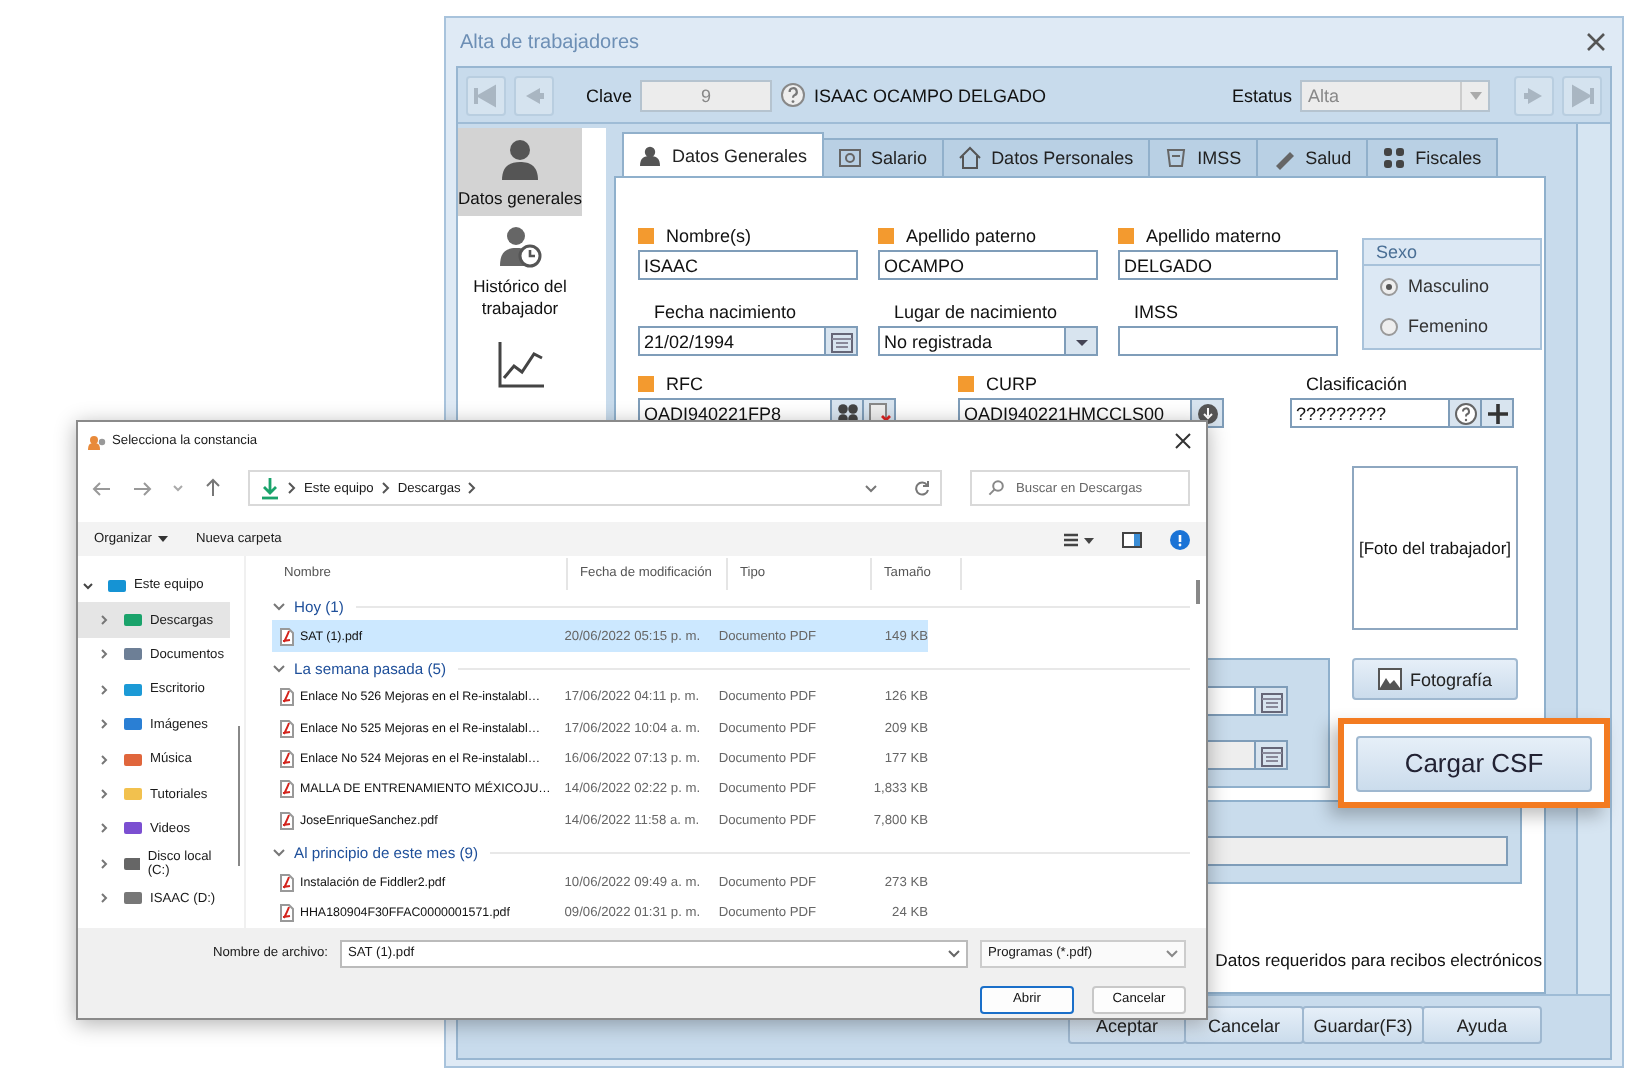 The width and height of the screenshot is (1642, 1084). Describe the element at coordinates (270, 488) in the screenshot. I see `download-icon` at that location.